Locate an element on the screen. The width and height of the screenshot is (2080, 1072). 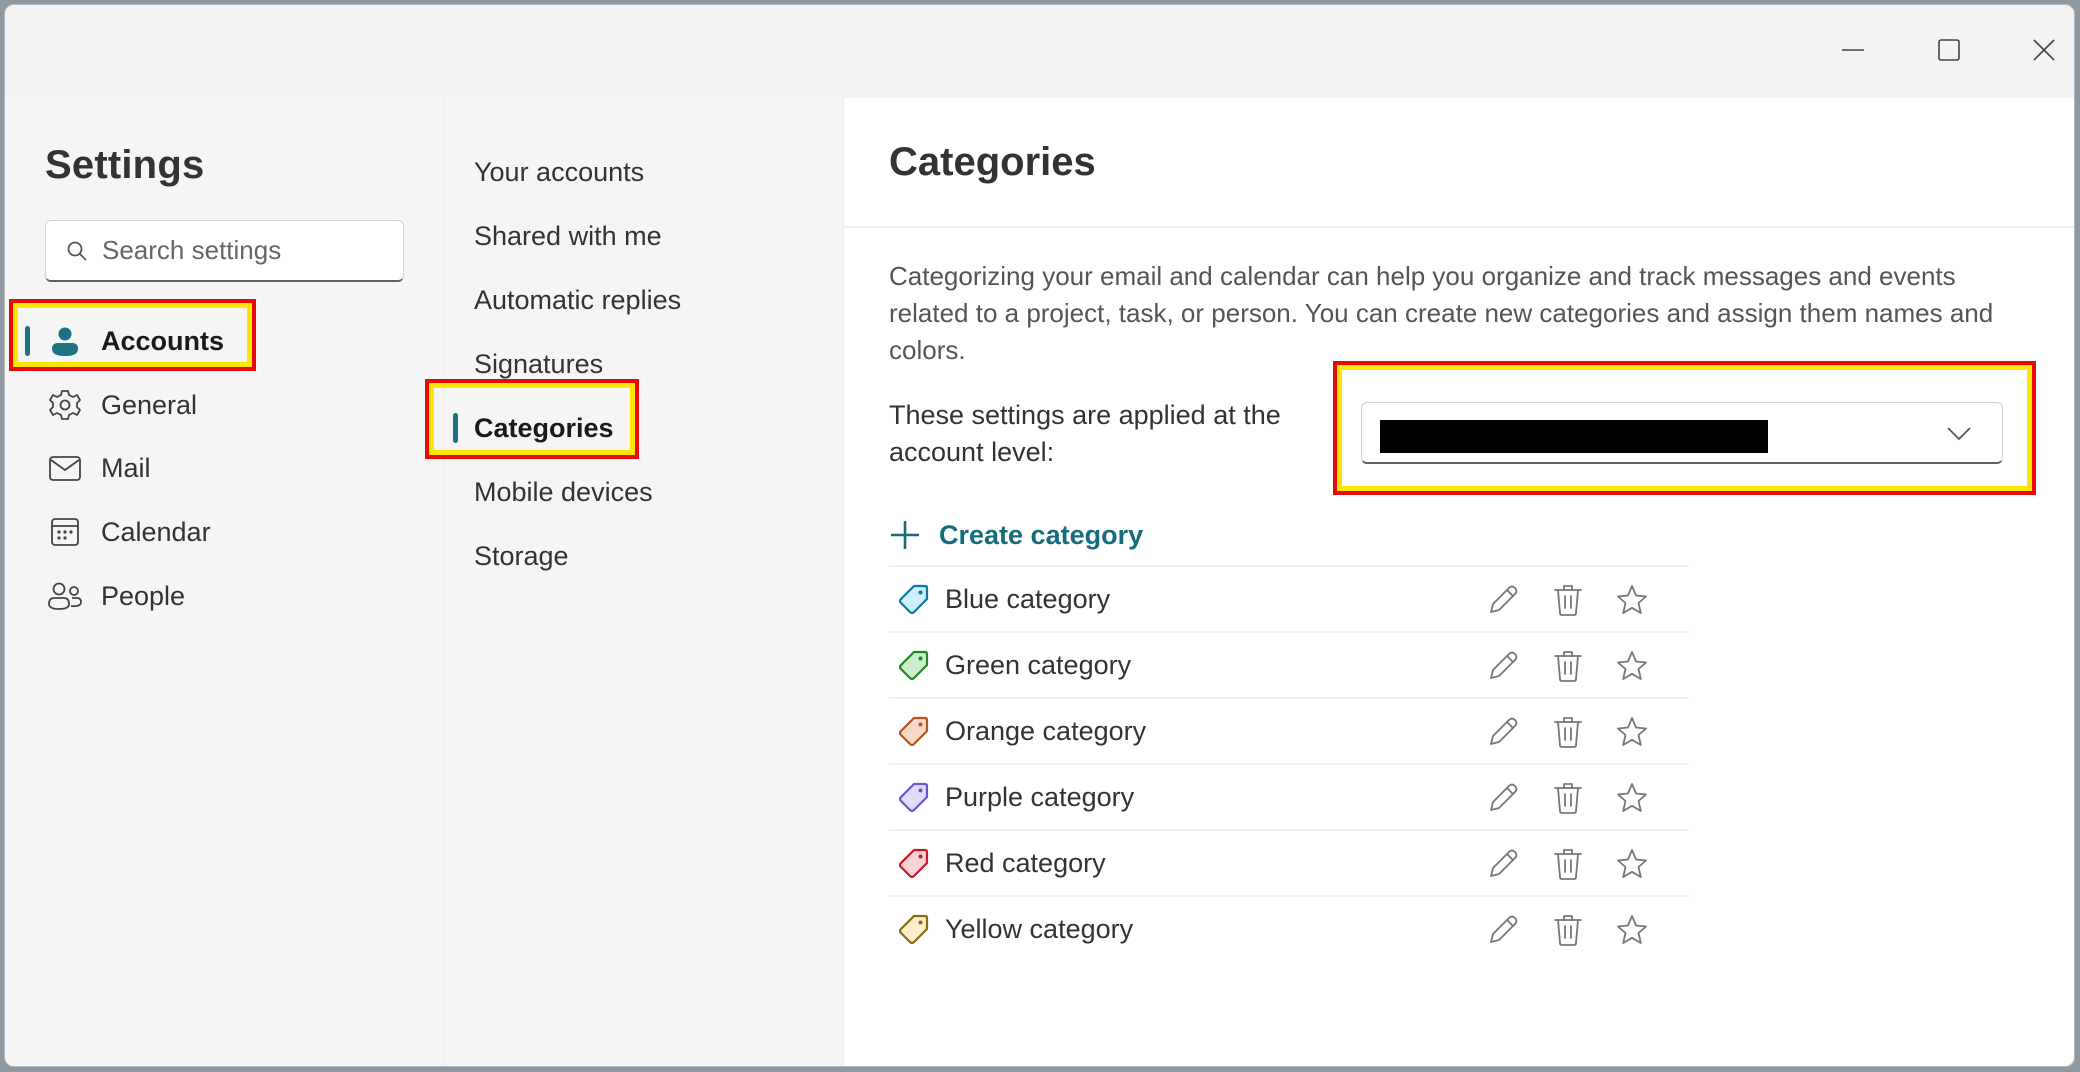
person-icon is located at coordinates (65, 341).